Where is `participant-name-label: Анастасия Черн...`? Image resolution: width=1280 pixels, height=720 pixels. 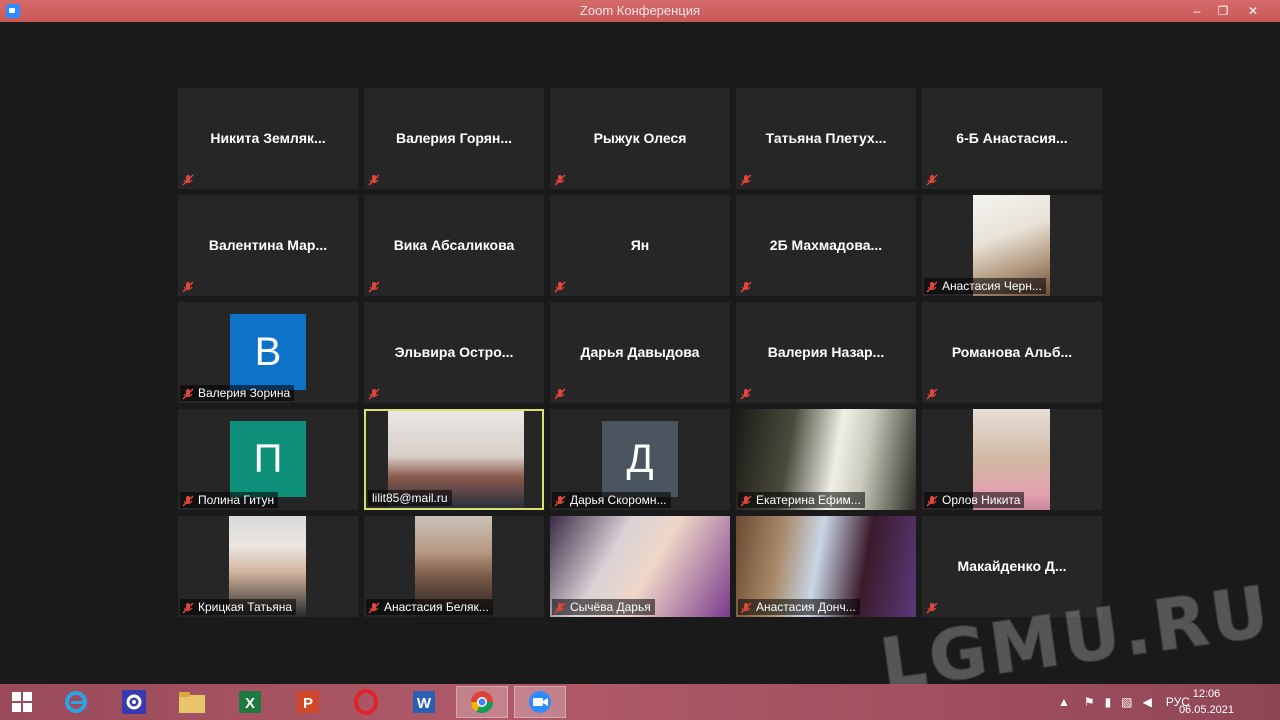
participant-name-label: Анастасия Черн... is located at coordinates (985, 286).